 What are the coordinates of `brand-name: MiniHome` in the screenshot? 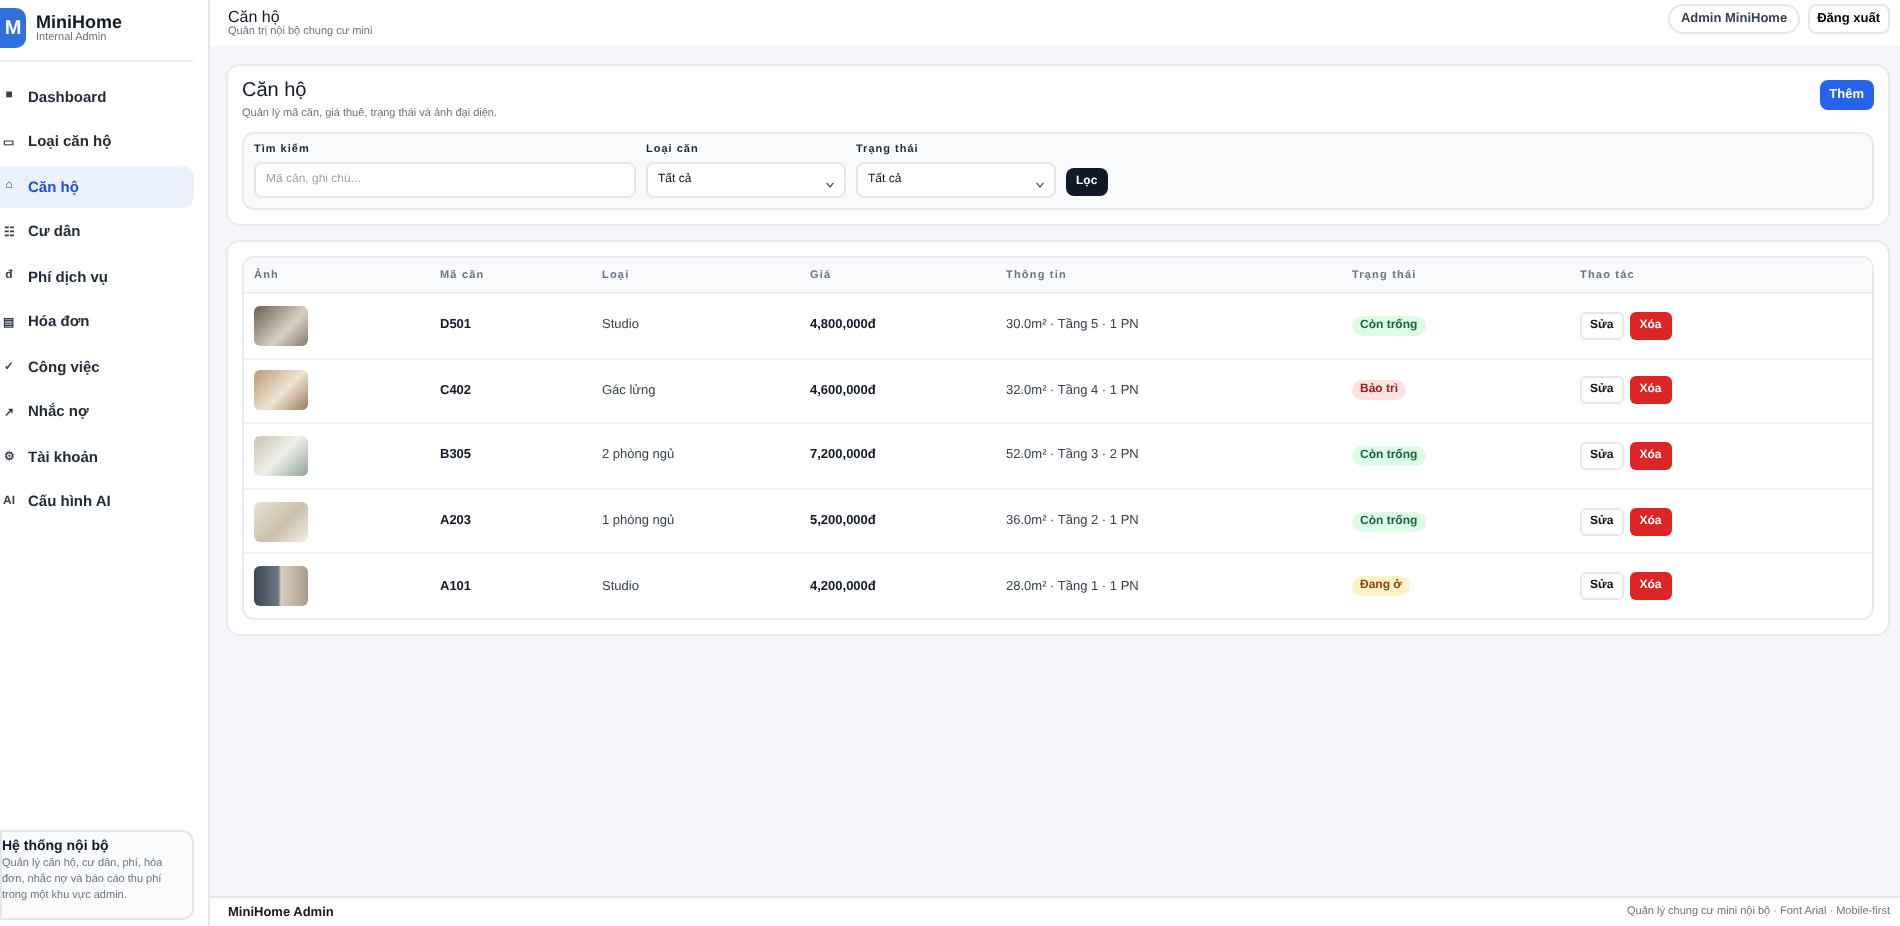 It's located at (79, 22).